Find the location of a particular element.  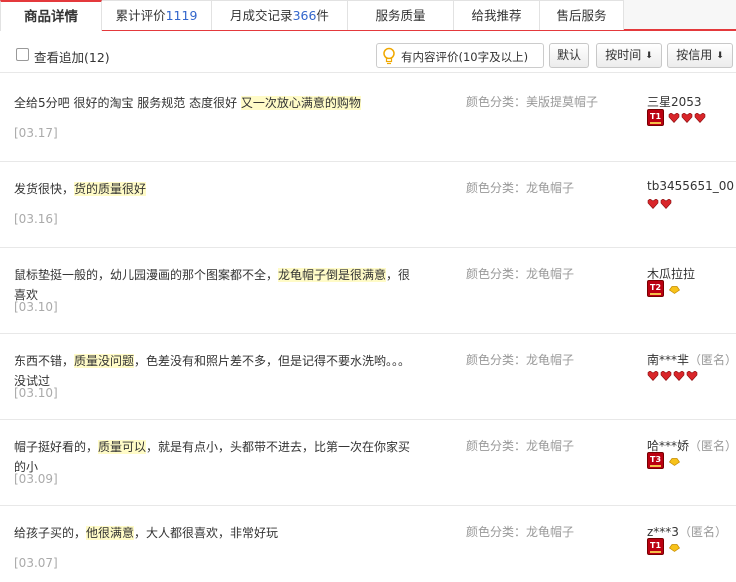

review-text: 东西不错，质量没问题，色差没有和照片差不多，但是记得不要水洗哟。。。没试过 is located at coordinates (214, 371).